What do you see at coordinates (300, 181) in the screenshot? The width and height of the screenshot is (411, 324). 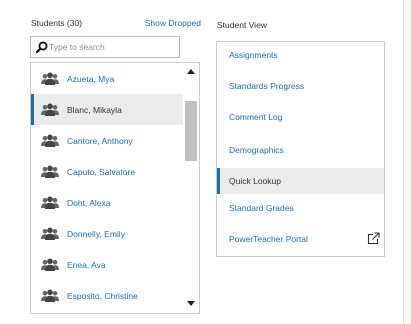 I see `menu-item-quick-lookup: Quick Lookup` at bounding box center [300, 181].